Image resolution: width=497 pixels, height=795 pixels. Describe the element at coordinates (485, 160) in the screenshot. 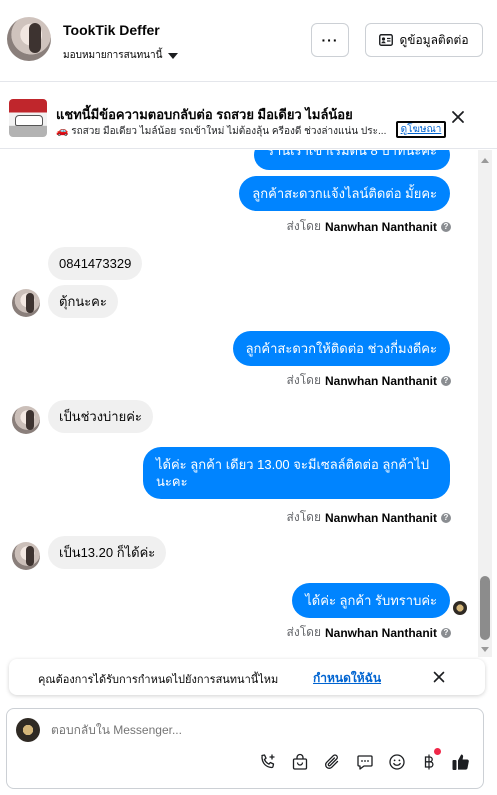

I see `scroll-up-arrow-icon` at that location.